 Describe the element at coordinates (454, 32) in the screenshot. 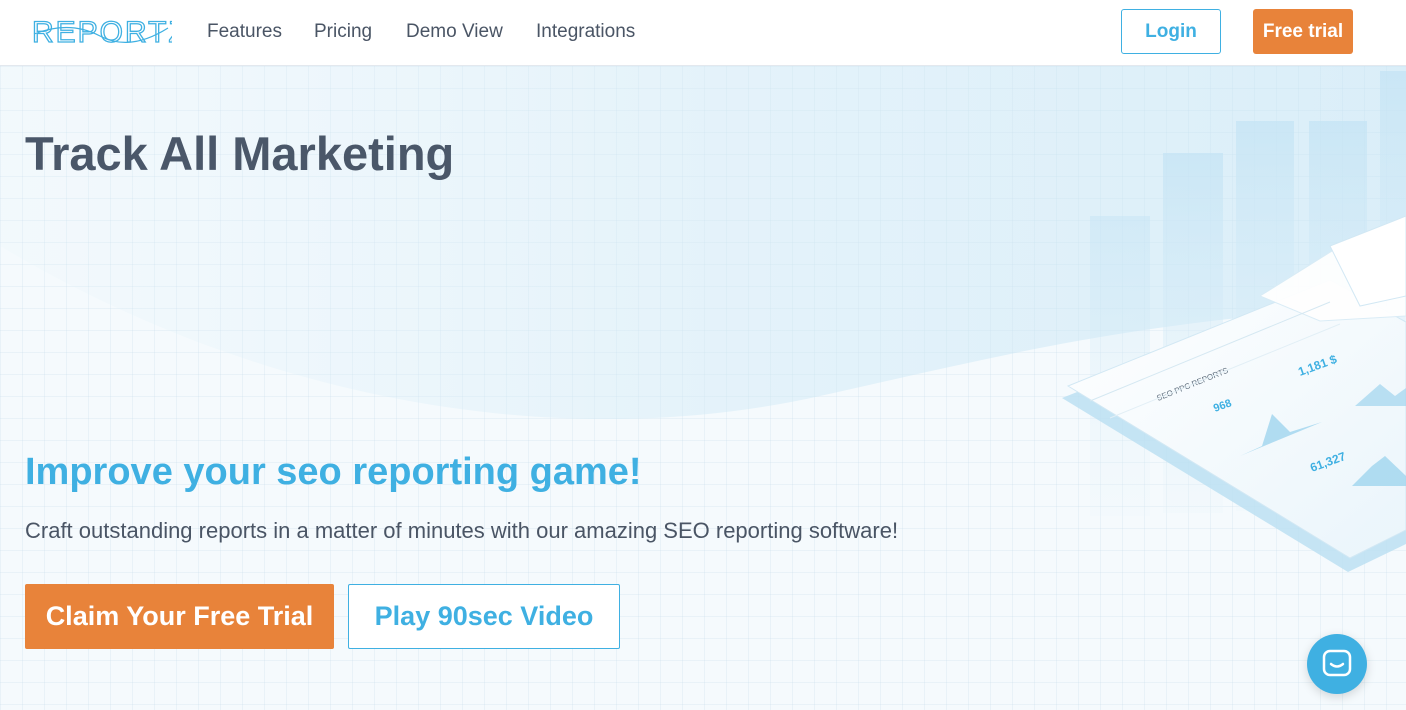

I see `nav-link-demo-view: Demo View` at that location.